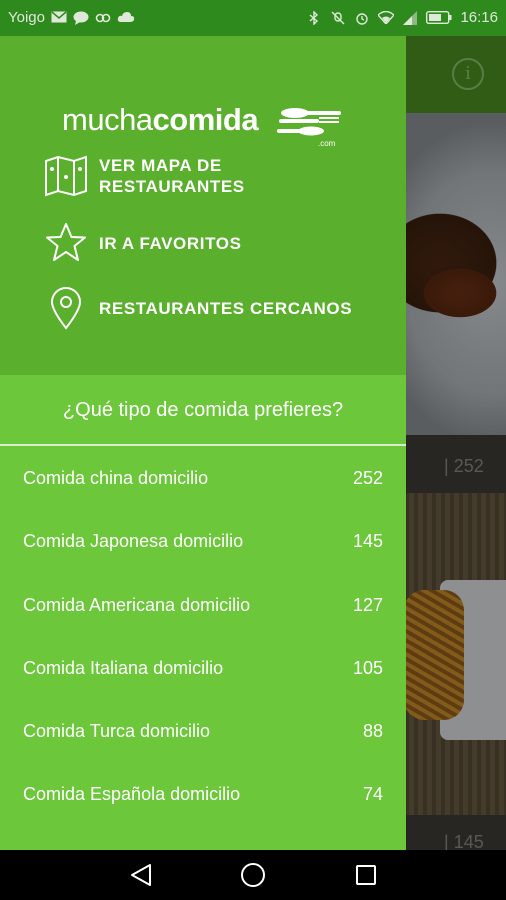 The height and width of the screenshot is (900, 506). Describe the element at coordinates (107, 119) in the screenshot. I see `logo-text-light: mucha` at that location.